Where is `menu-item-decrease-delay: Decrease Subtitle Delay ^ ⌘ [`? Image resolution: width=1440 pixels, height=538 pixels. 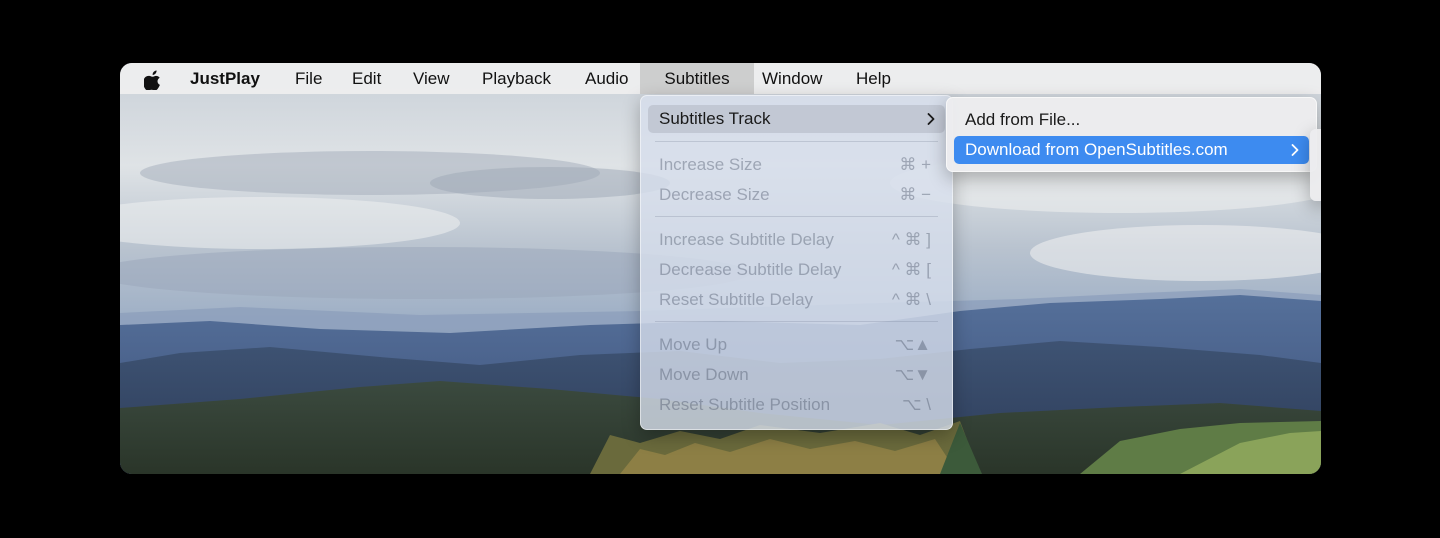
menu-item-decrease-delay: Decrease Subtitle Delay ^ ⌘ [ is located at coordinates (796, 270).